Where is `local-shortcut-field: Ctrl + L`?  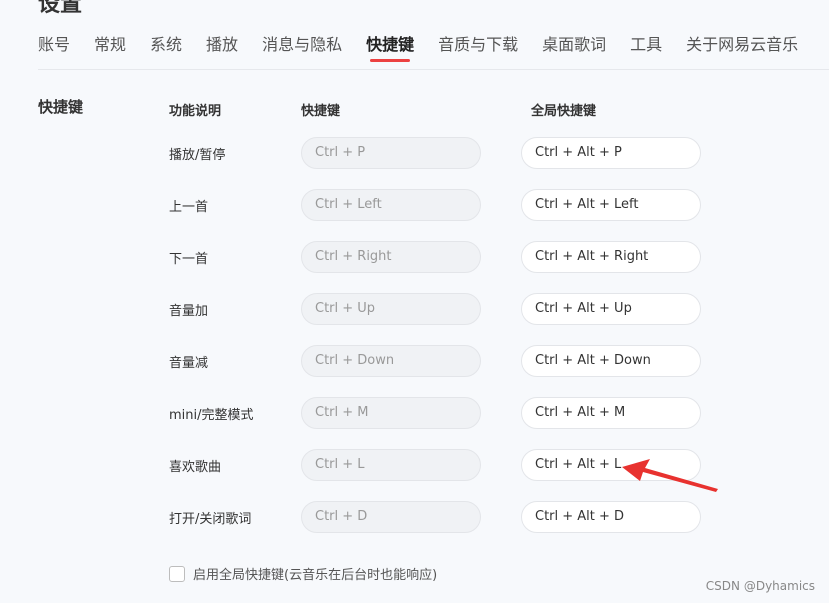
local-shortcut-field: Ctrl + L is located at coordinates (391, 465).